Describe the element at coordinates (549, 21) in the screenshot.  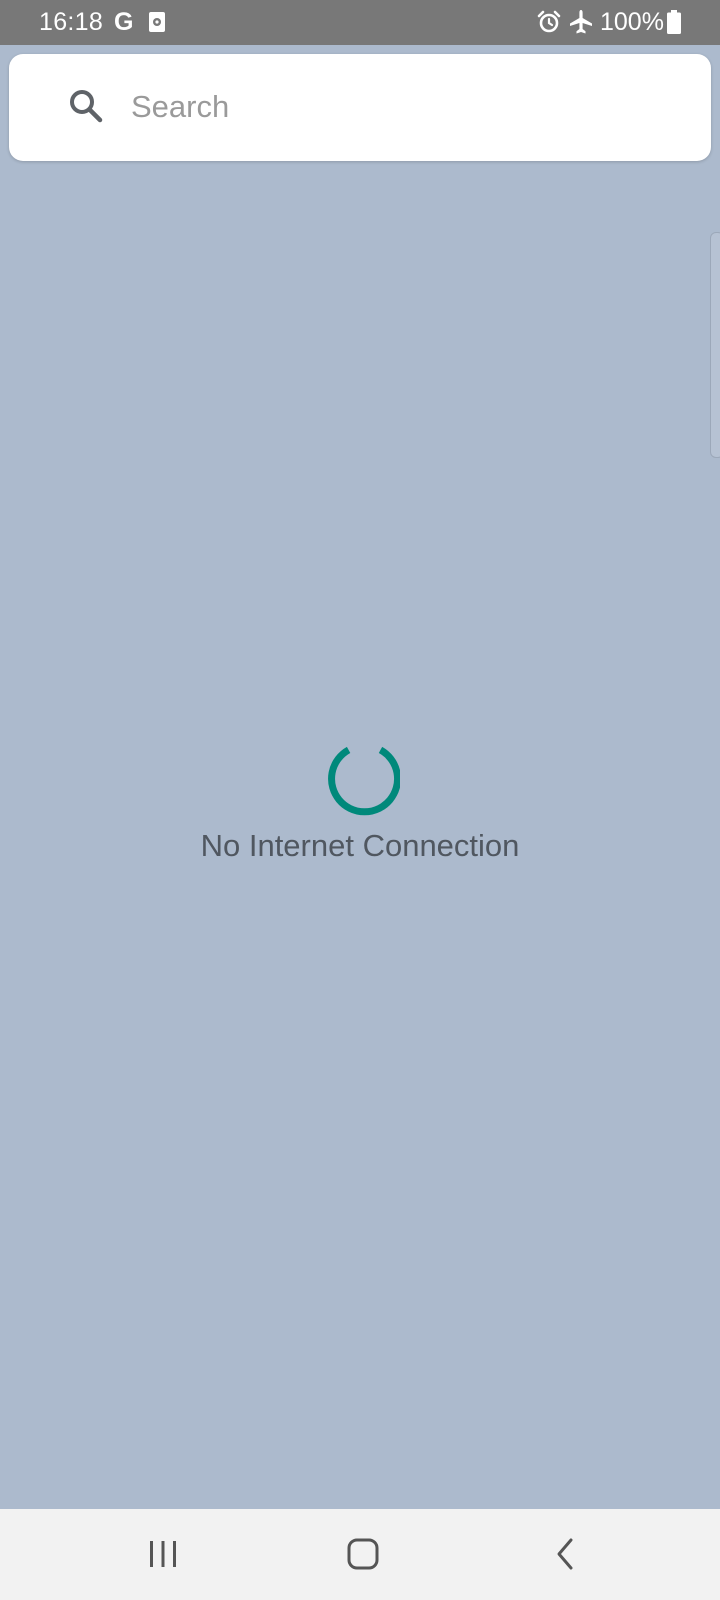
I see `alarm-icon` at that location.